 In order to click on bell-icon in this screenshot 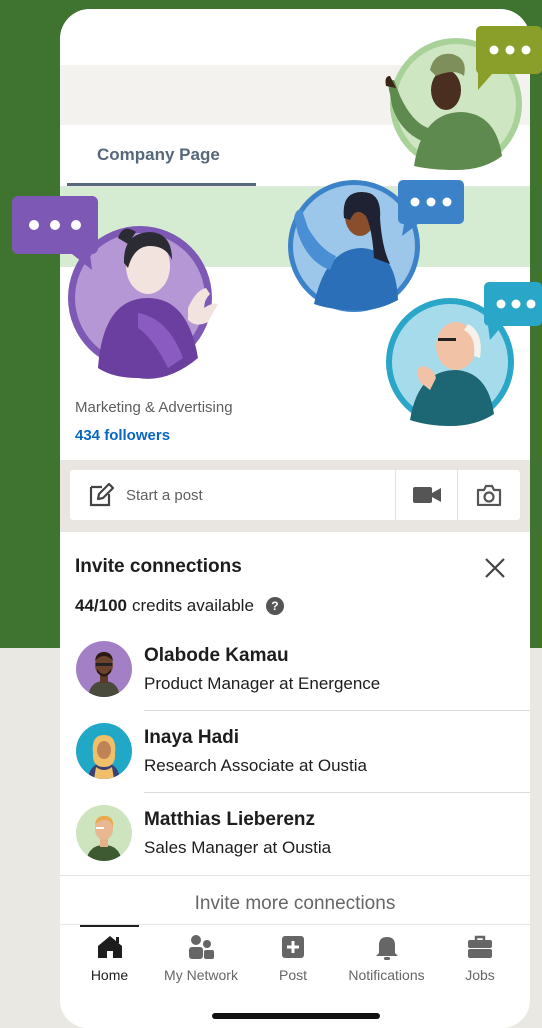, I will do `click(386, 948)`.